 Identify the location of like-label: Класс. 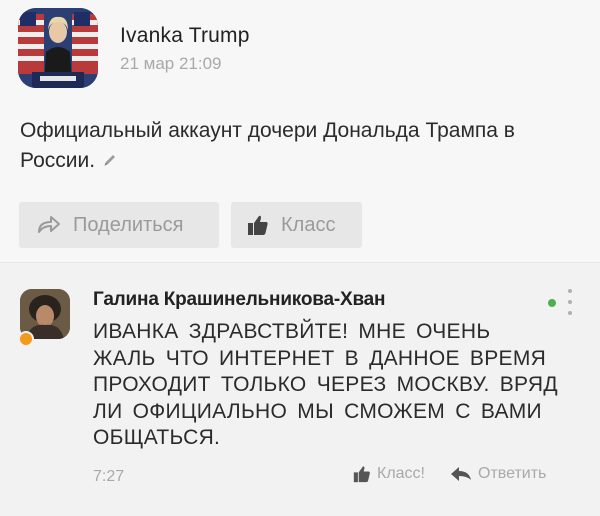
(308, 224).